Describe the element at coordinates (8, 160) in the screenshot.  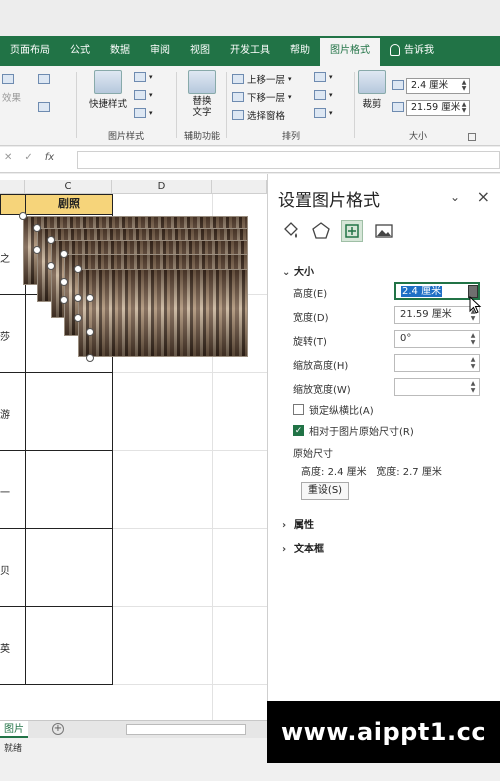
I see `cancel-icon: ✕` at that location.